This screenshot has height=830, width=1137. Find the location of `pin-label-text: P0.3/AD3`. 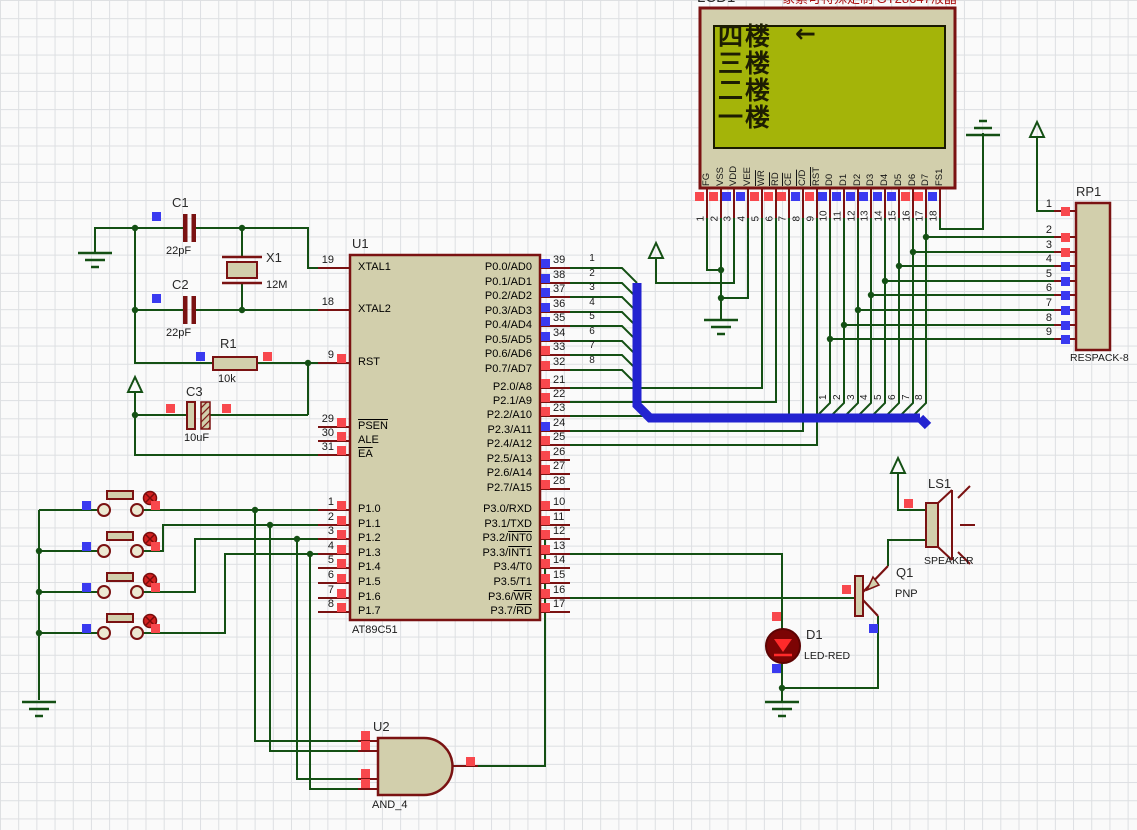

pin-label-text: P0.3/AD3 is located at coordinates (508, 311).